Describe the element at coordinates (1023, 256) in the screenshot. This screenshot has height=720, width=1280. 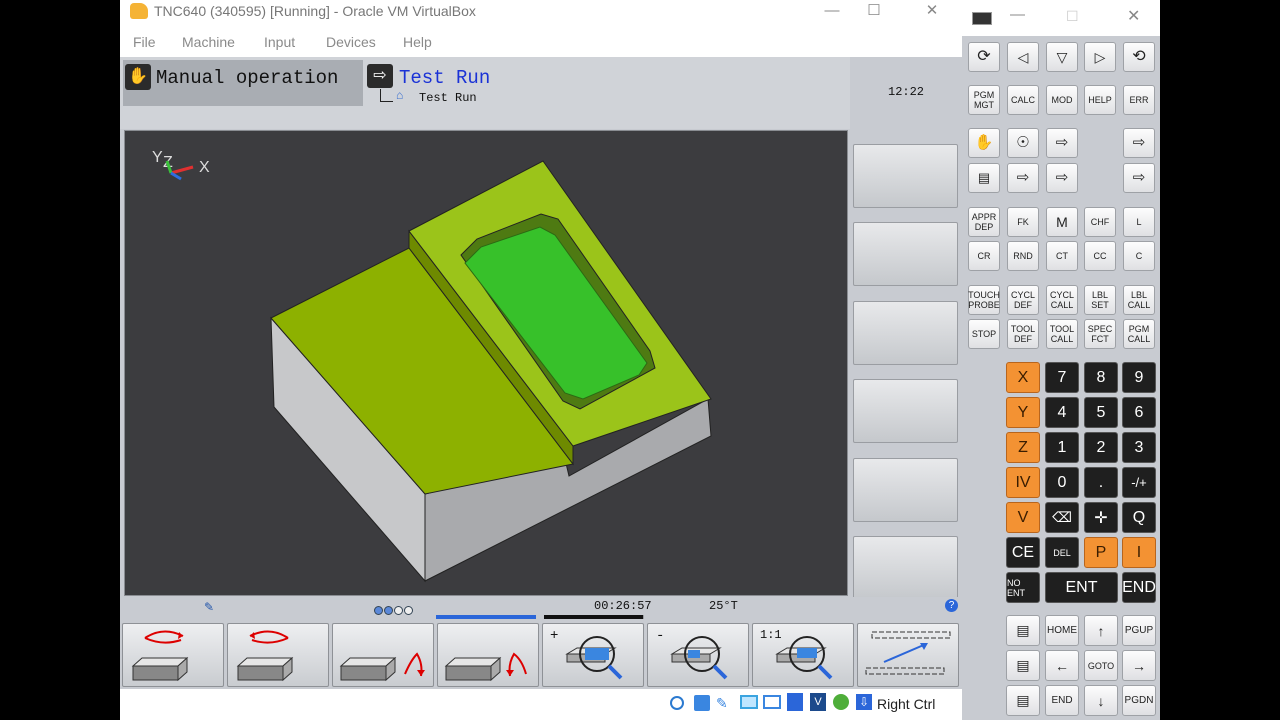
I see `key-rnd: RND` at that location.